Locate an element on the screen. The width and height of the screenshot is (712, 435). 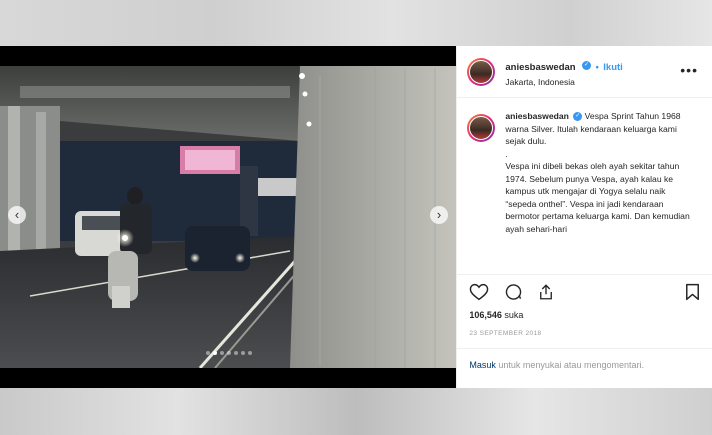
verified-badge-icon: ✓ is located at coordinates (587, 65).